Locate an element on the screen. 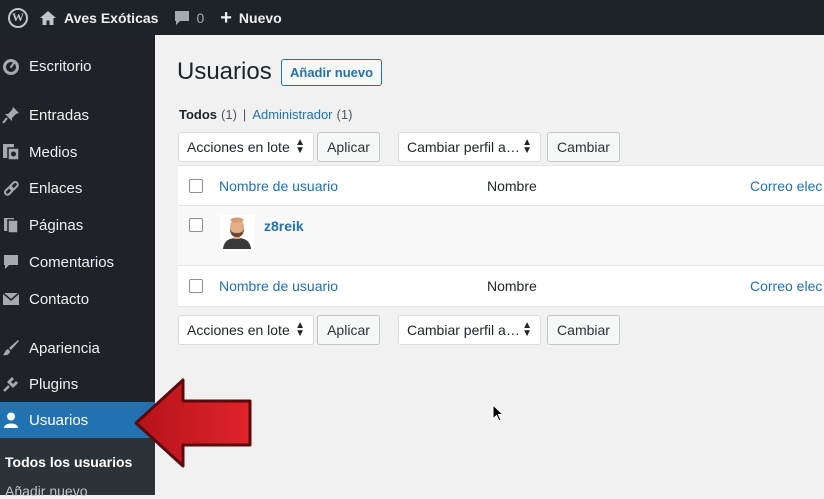 This screenshot has width=824, height=499. plus-icon: + is located at coordinates (226, 17).